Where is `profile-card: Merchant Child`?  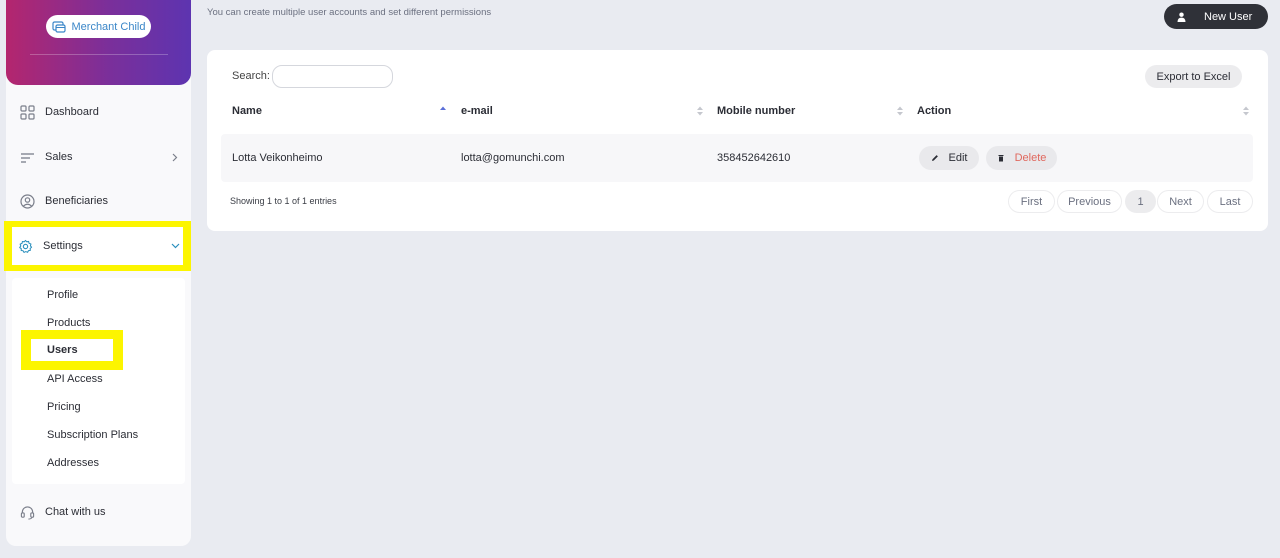
profile-card: Merchant Child is located at coordinates (98, 42).